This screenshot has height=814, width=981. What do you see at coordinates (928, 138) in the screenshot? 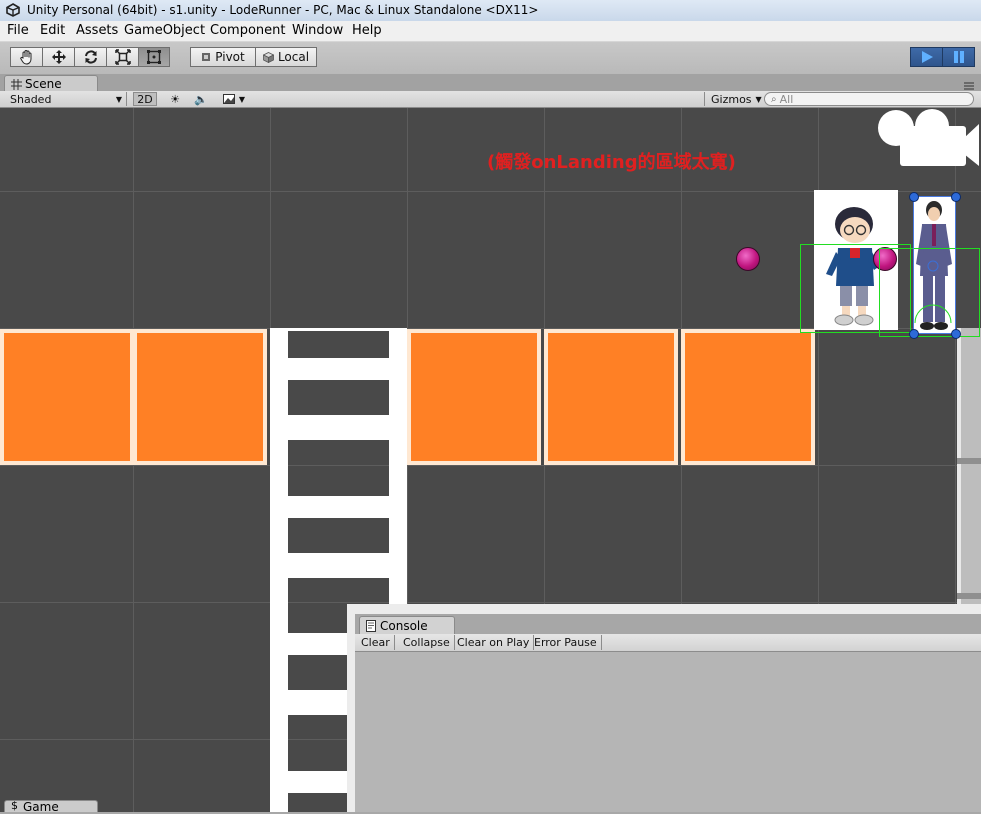
I see `camera-gizmo-icon` at bounding box center [928, 138].